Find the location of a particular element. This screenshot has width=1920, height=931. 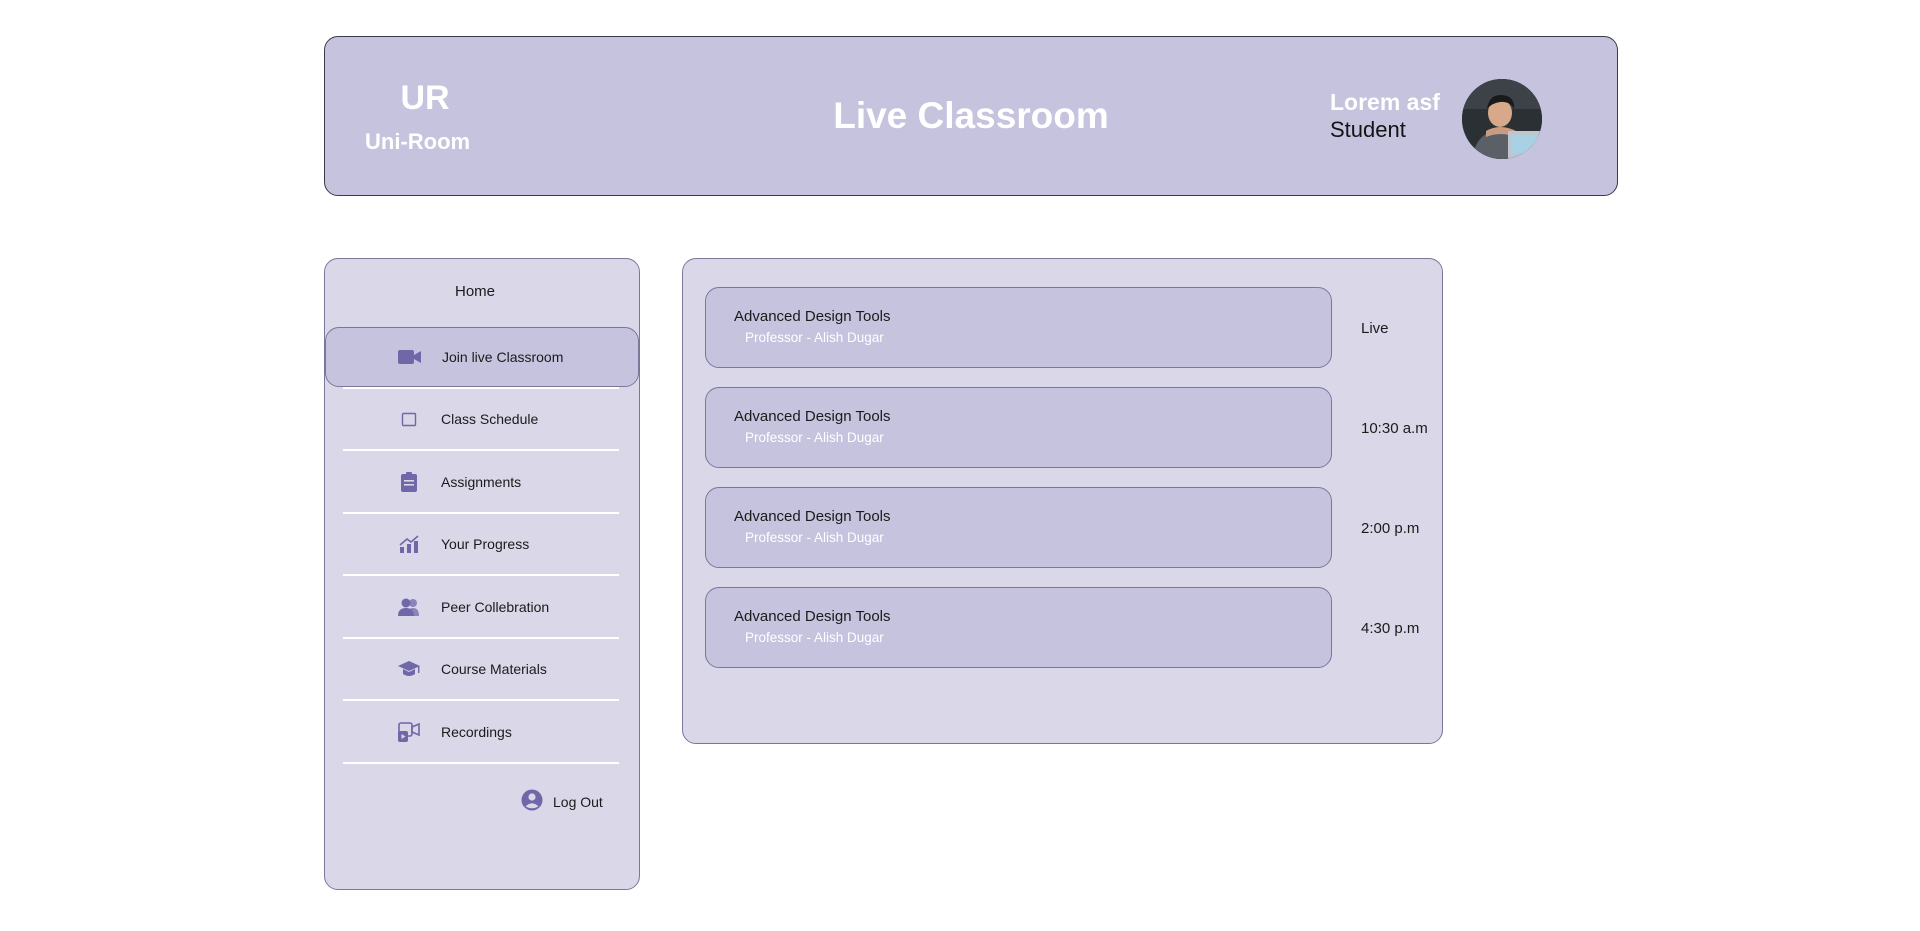

user-name: Lorem asf is located at coordinates (1385, 102).